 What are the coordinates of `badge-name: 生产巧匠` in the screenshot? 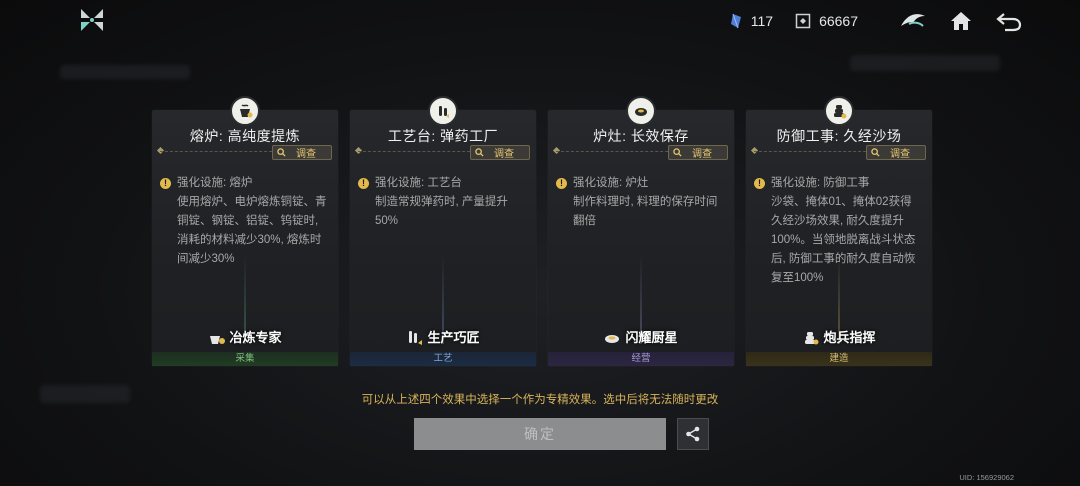 It's located at (453, 337).